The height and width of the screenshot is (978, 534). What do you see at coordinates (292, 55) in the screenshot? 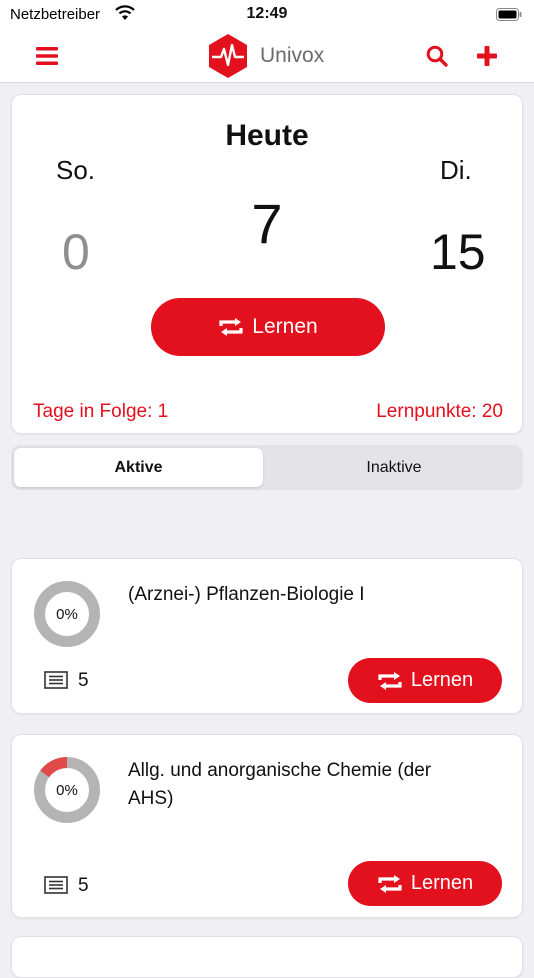
I see `app-name: Univox` at bounding box center [292, 55].